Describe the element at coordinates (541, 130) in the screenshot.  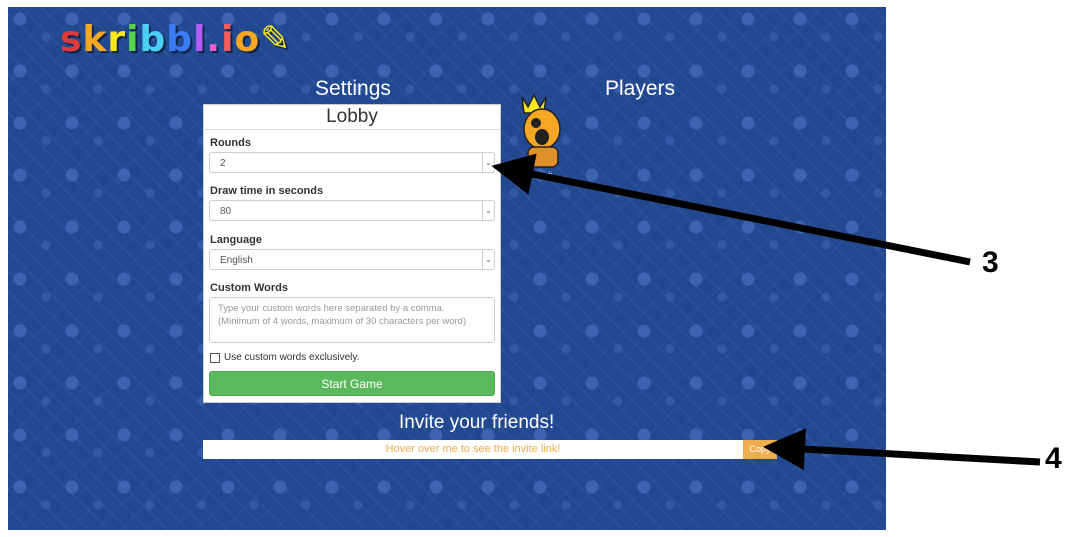
I see `player-avatar` at that location.